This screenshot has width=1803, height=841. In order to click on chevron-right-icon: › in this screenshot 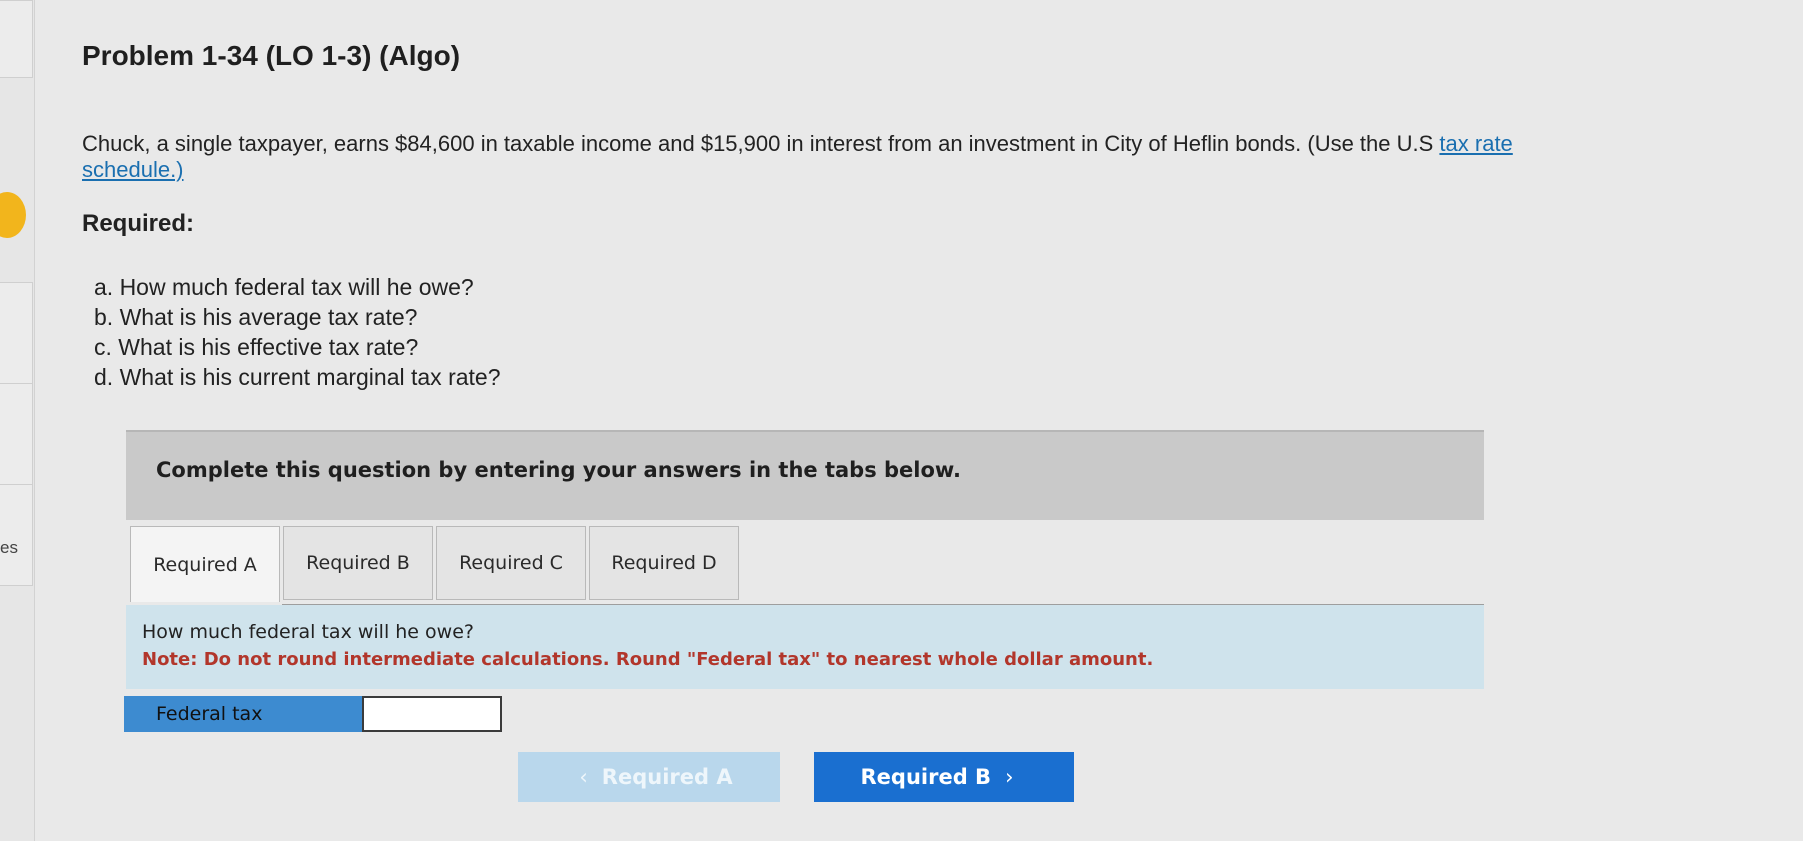, I will do `click(1009, 777)`.